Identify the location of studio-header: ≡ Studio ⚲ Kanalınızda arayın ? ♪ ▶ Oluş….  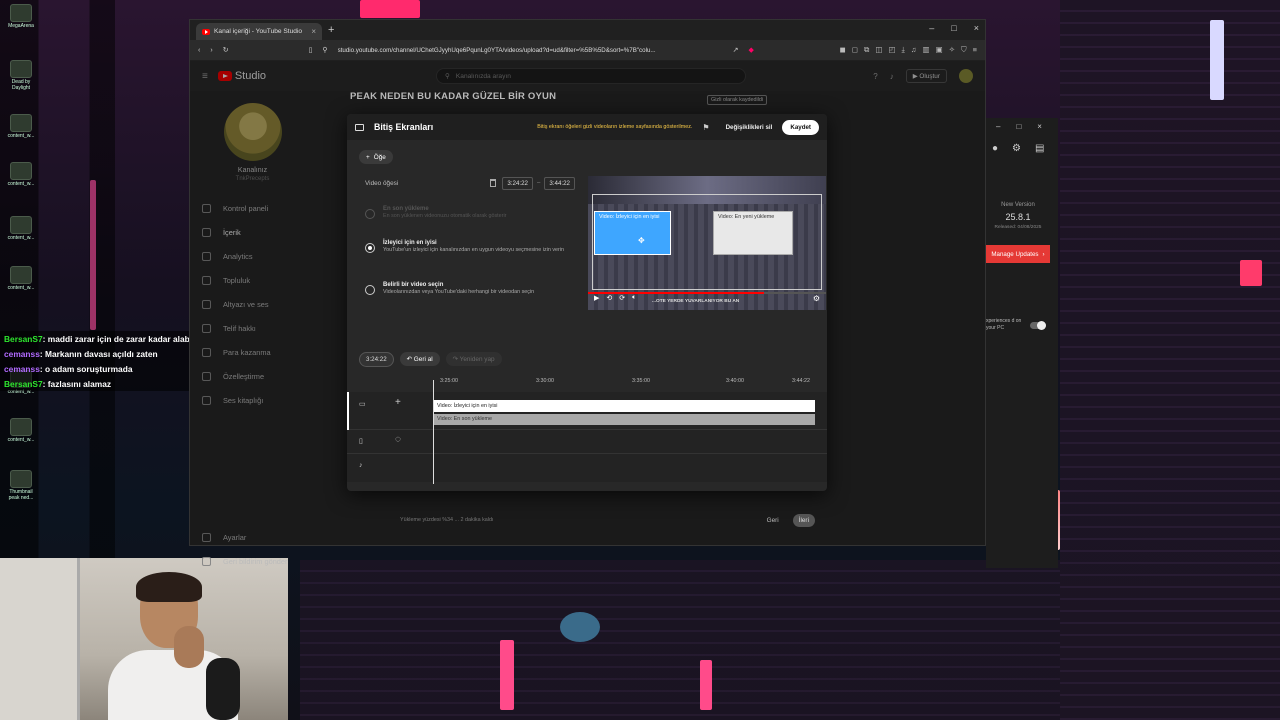
(587, 76).